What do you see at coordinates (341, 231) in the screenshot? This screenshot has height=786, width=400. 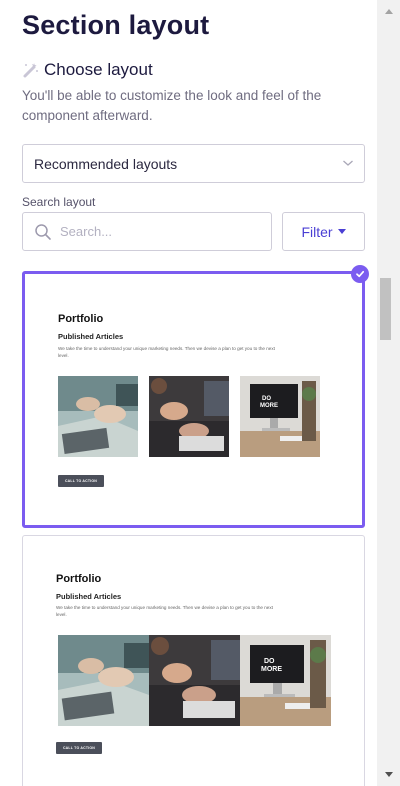 I see `caret-down-icon` at bounding box center [341, 231].